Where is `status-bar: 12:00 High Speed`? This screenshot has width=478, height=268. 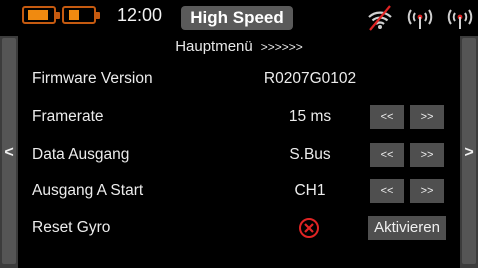 status-bar: 12:00 High Speed is located at coordinates (239, 18).